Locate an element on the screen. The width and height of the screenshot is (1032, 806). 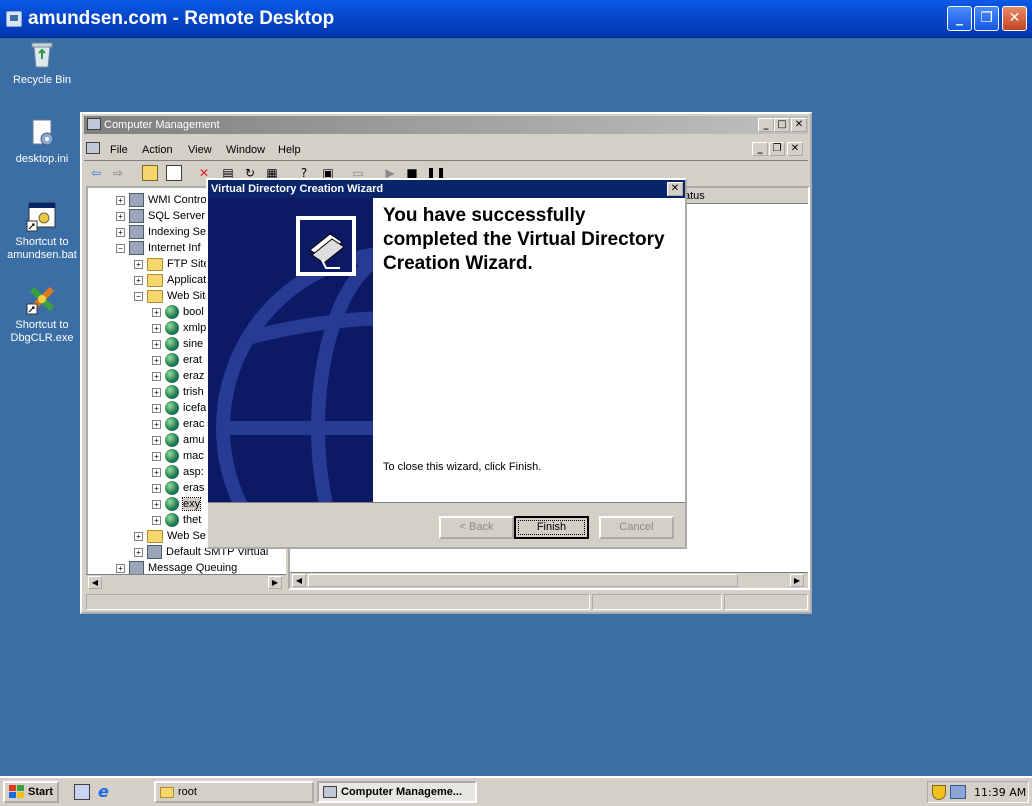
cm-title-bar: Computer Management is located at coordinates (446, 125).